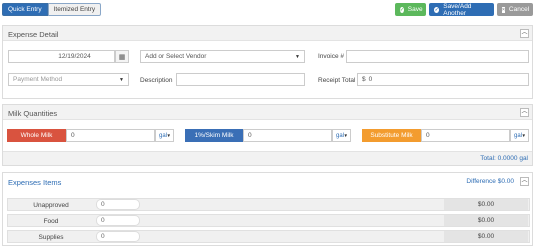 This screenshot has height=246, width=535. Describe the element at coordinates (38, 79) in the screenshot. I see `payment-placeholder: Payment Method` at that location.